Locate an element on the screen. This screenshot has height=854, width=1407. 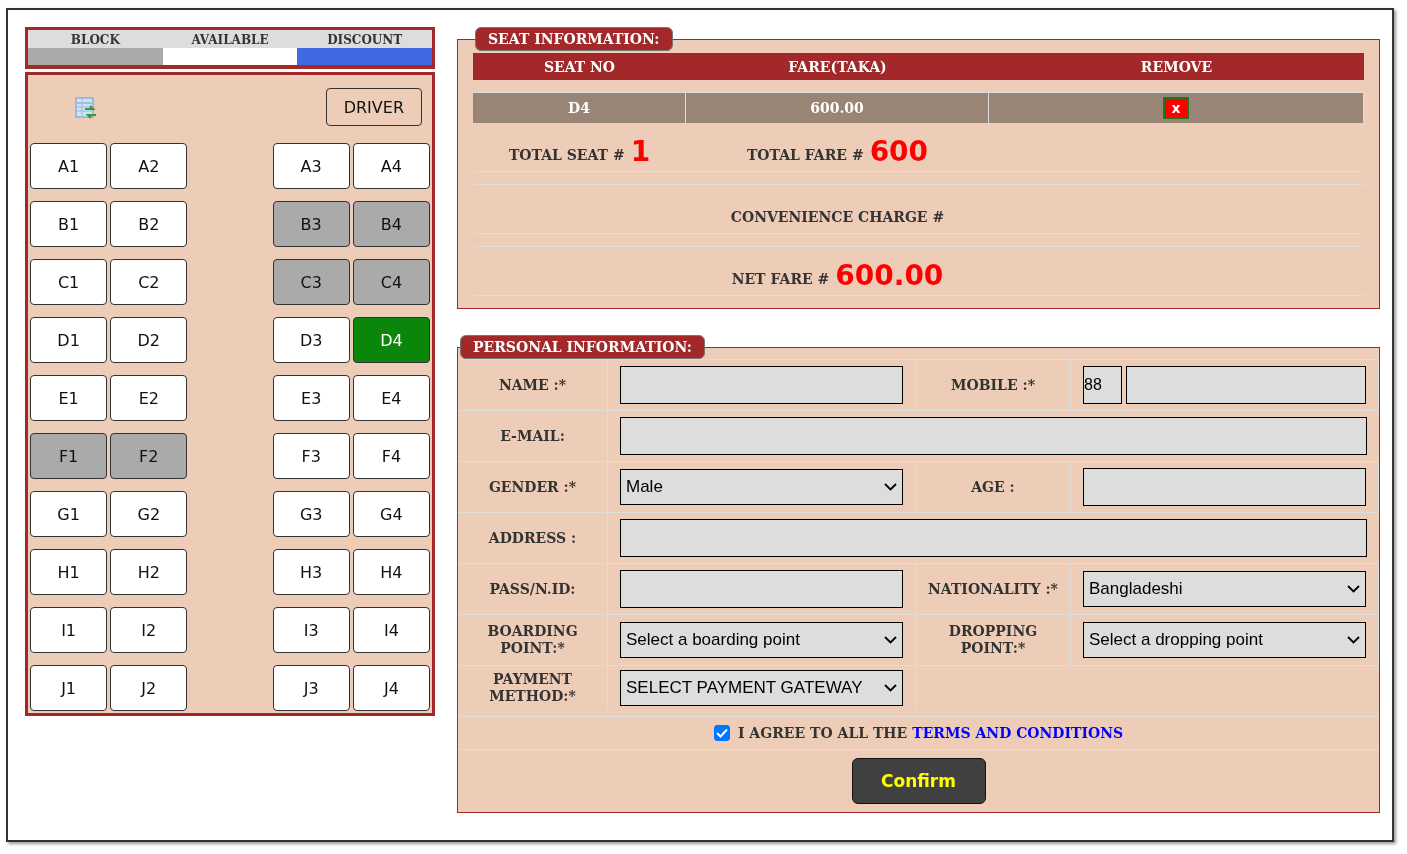
seat-button: A1 is located at coordinates (69, 166).